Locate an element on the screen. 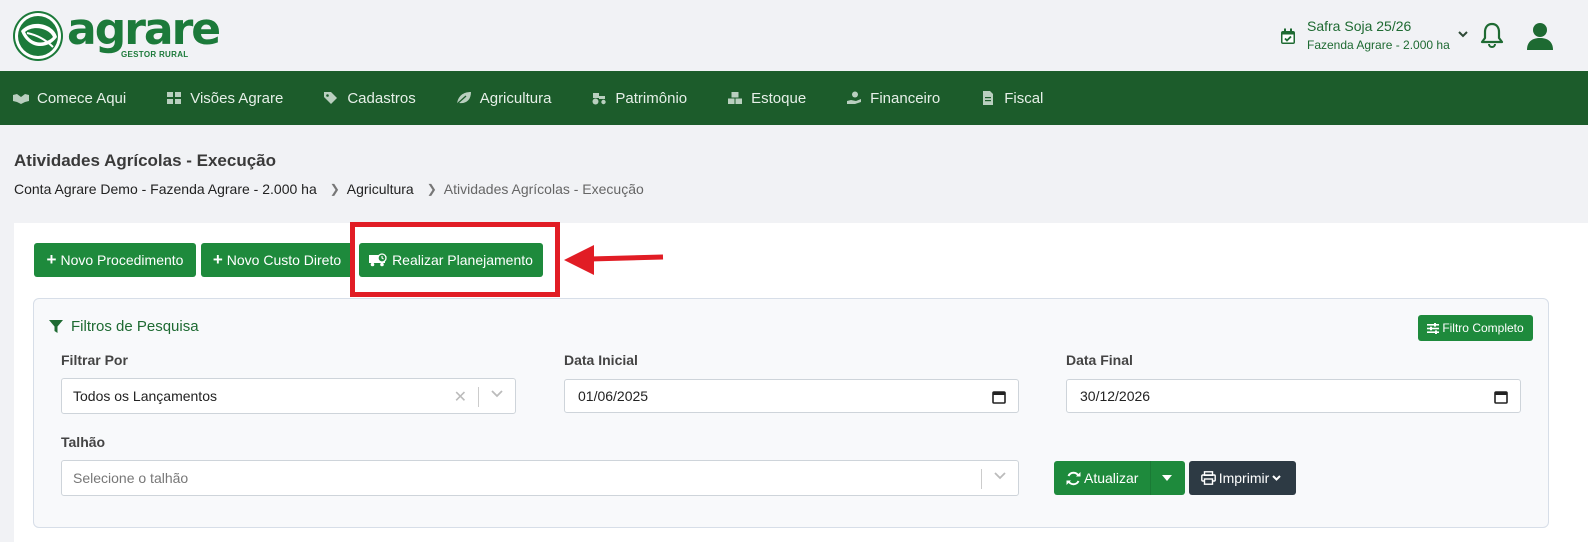 The image size is (1588, 542). nav-cadastros: Cadastros is located at coordinates (369, 98).